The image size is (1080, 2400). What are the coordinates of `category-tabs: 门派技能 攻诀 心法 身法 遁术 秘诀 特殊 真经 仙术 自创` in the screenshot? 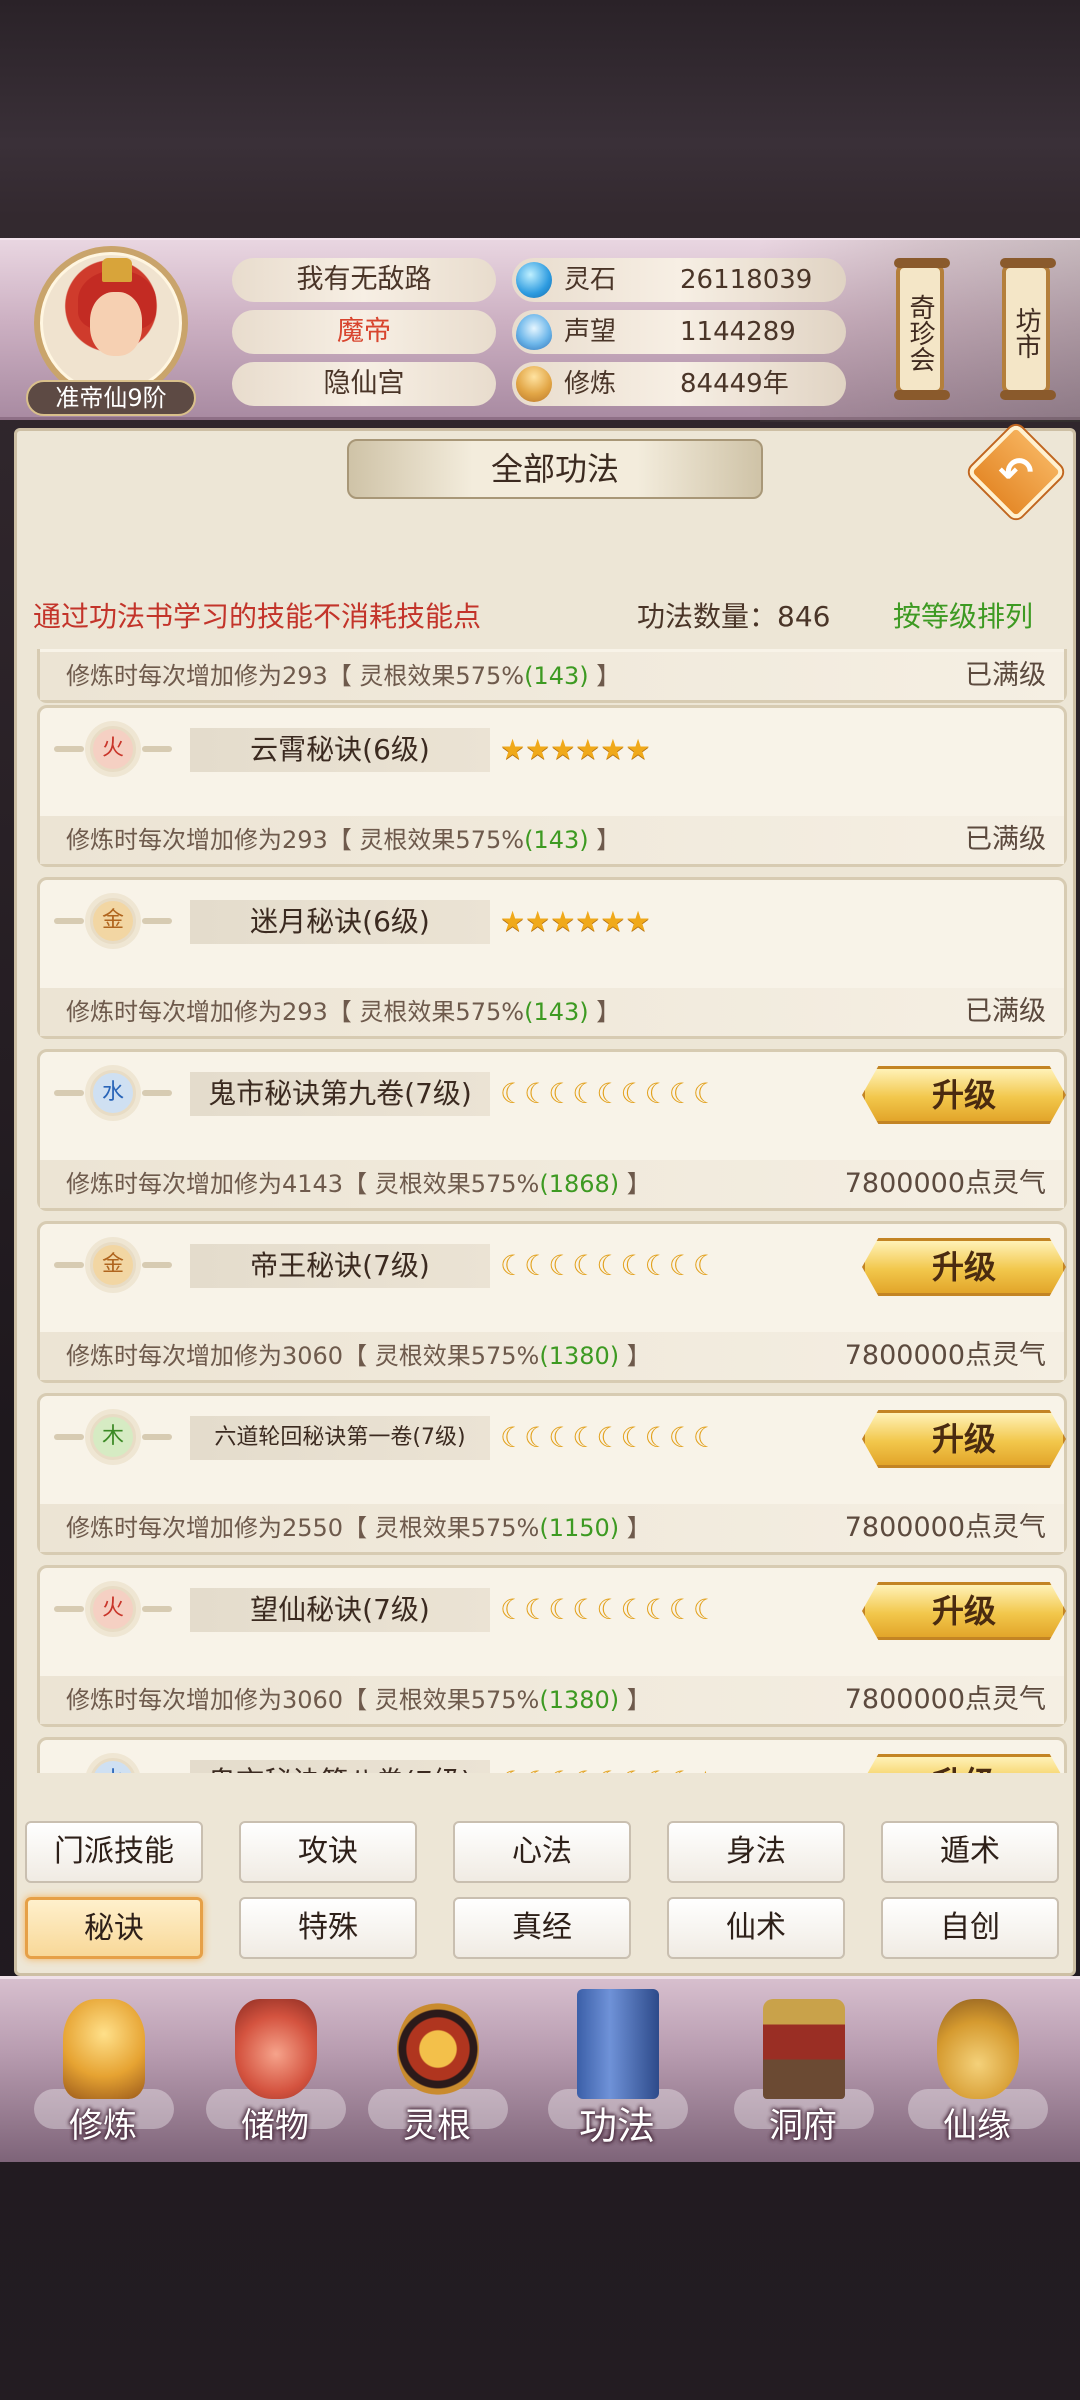 It's located at (548, 1896).